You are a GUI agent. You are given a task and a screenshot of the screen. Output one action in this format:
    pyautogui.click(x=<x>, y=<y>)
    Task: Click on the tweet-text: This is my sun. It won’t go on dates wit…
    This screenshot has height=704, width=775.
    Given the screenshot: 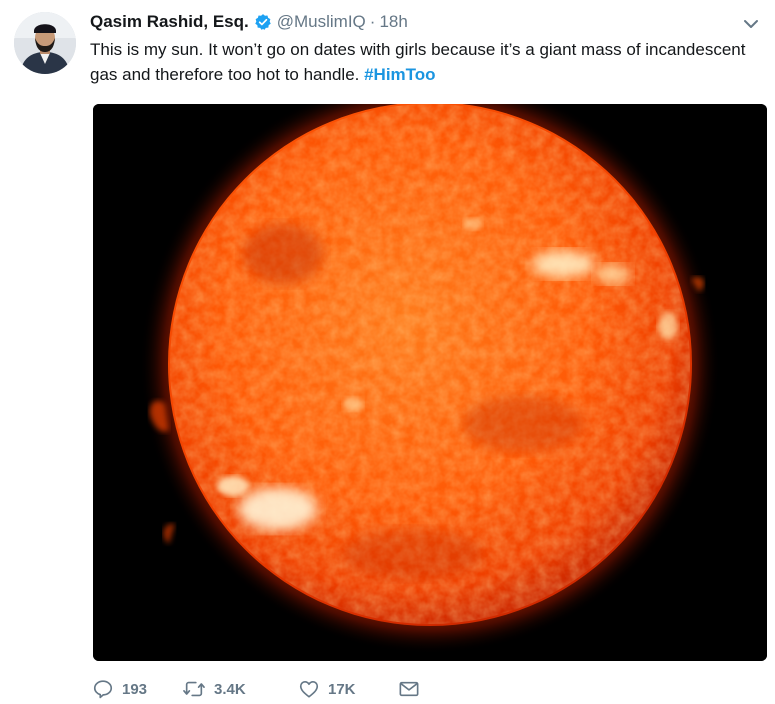 What is the action you would take?
    pyautogui.click(x=420, y=62)
    